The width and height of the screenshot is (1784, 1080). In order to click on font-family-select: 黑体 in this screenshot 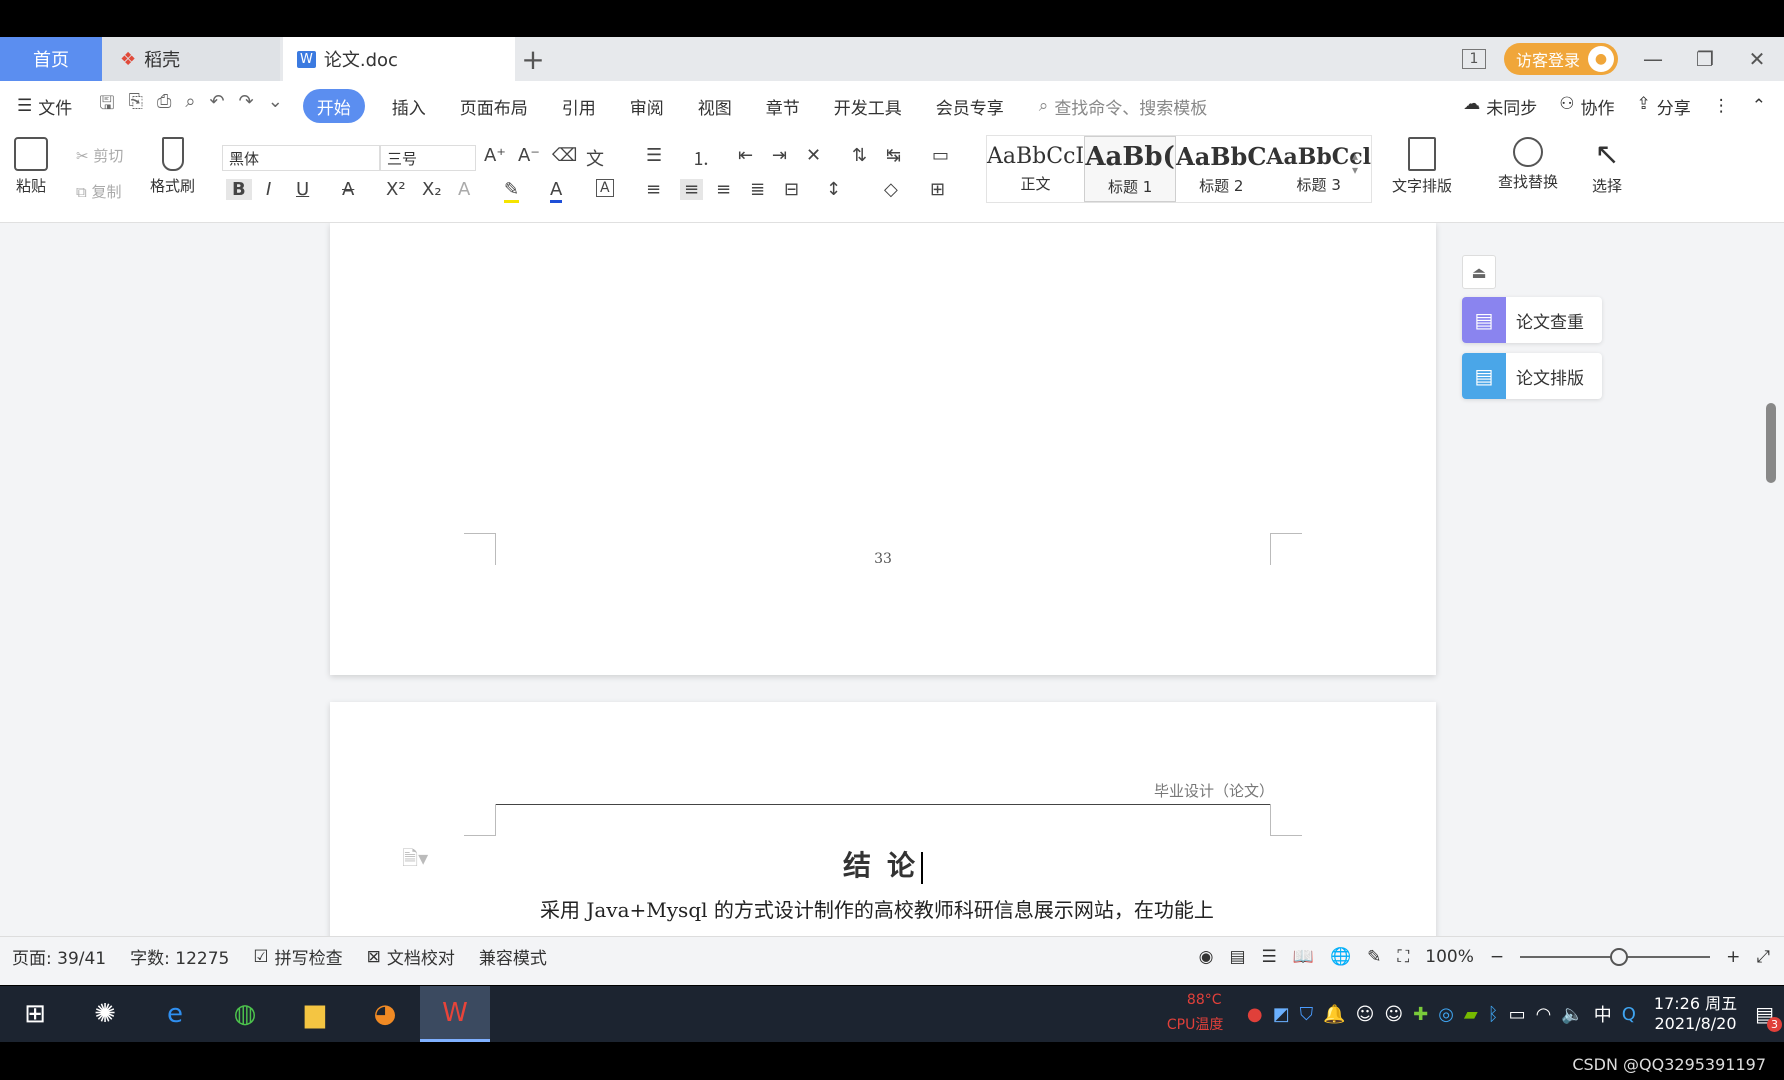, I will do `click(301, 158)`.